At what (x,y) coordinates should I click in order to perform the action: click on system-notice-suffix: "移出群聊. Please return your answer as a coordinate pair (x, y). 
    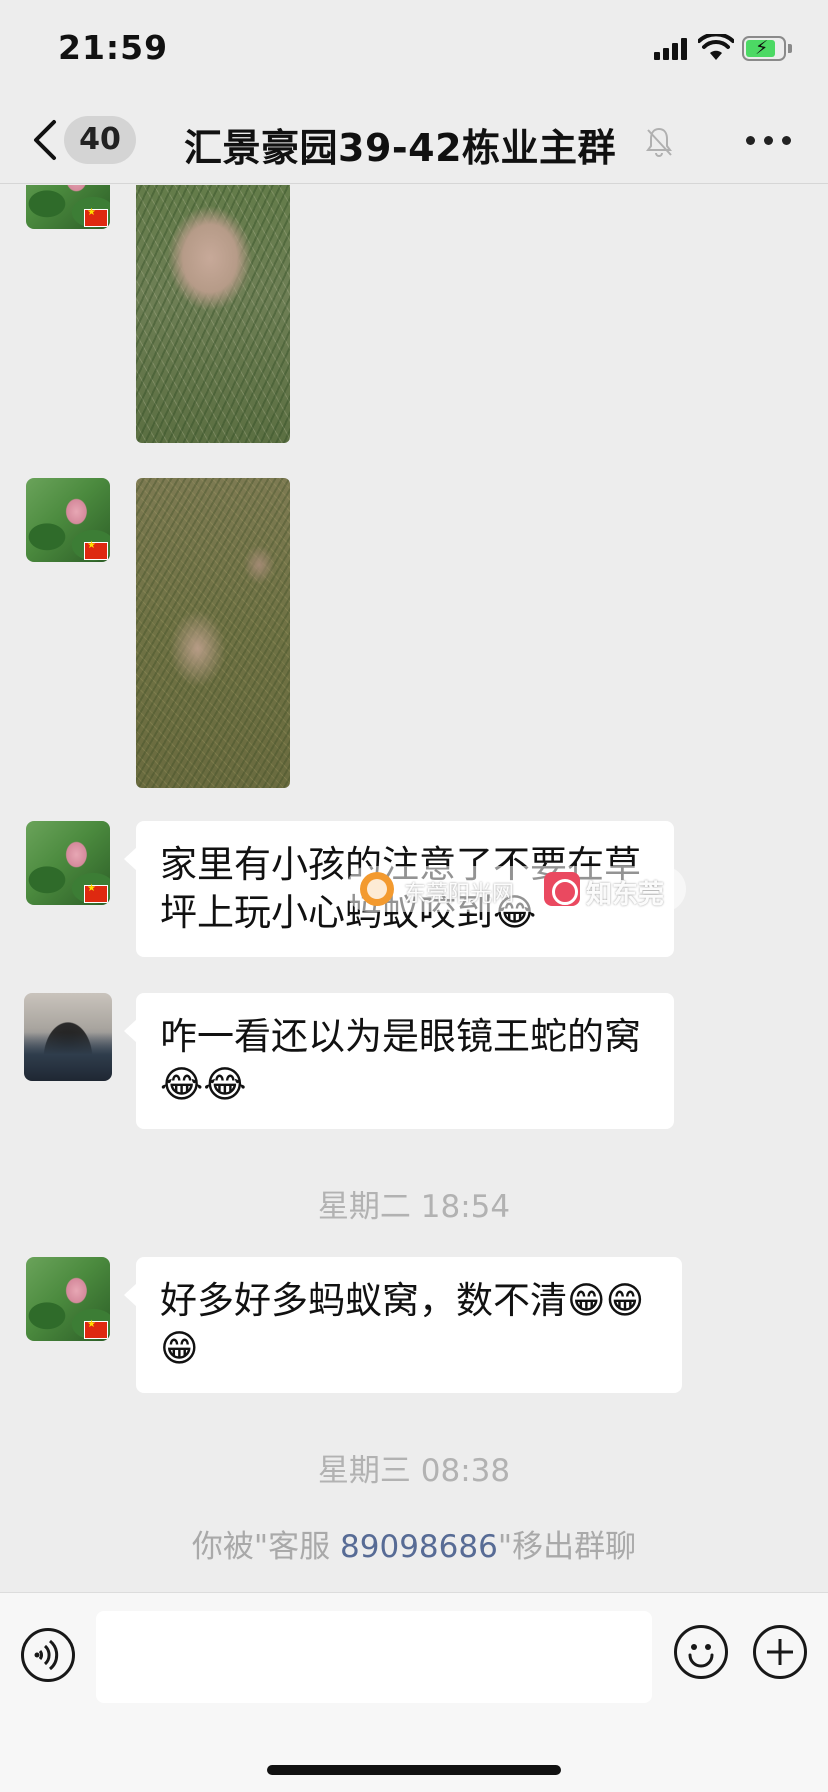
    Looking at the image, I should click on (567, 1547).